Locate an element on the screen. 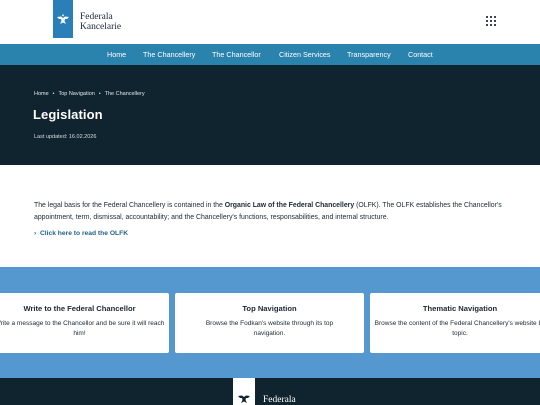 The width and height of the screenshot is (540, 405). card-title: Thematic Navigation is located at coordinates (460, 308).